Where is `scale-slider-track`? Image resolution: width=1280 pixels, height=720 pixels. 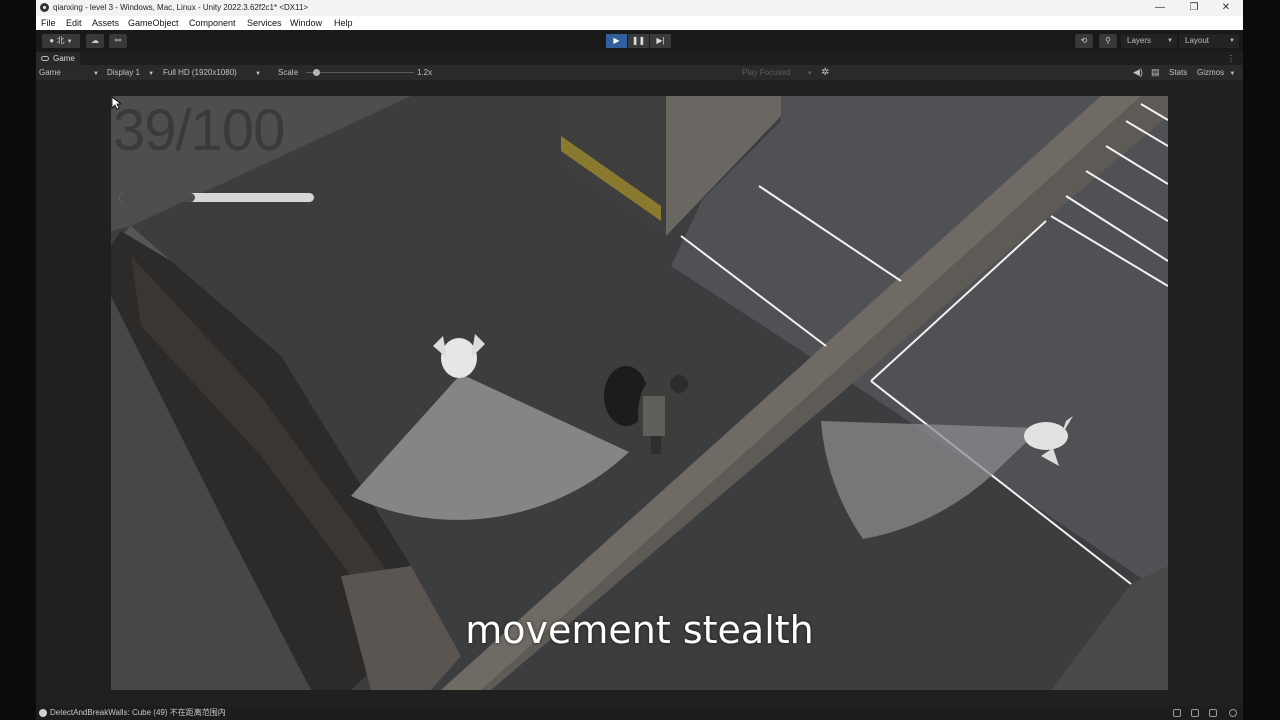
scale-slider-track is located at coordinates (360, 72).